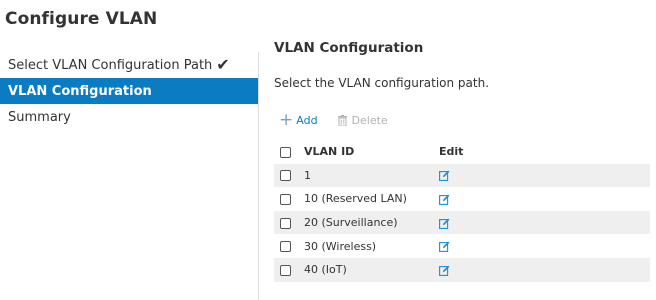 This screenshot has width=656, height=300. I want to click on add-button: + Add, so click(298, 120).